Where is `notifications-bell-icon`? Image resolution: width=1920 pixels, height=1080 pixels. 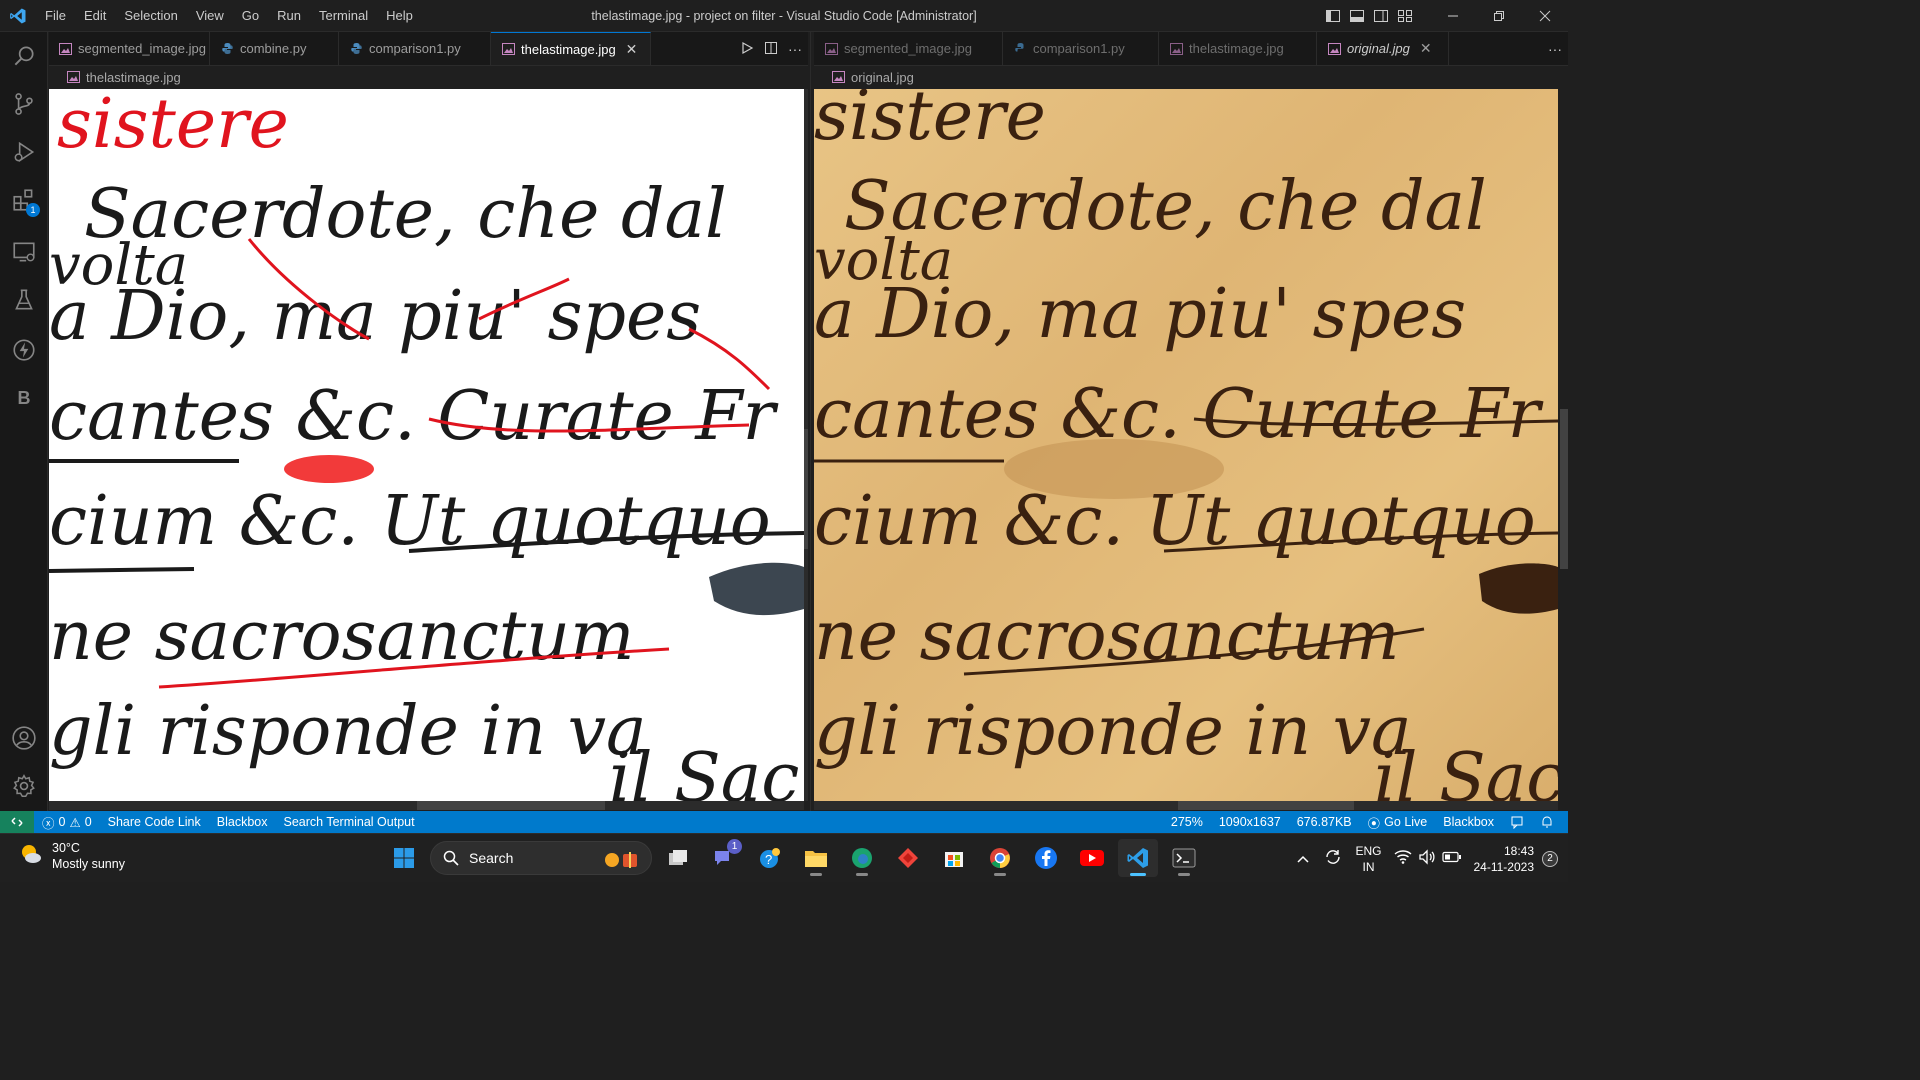 notifications-bell-icon is located at coordinates (1547, 822).